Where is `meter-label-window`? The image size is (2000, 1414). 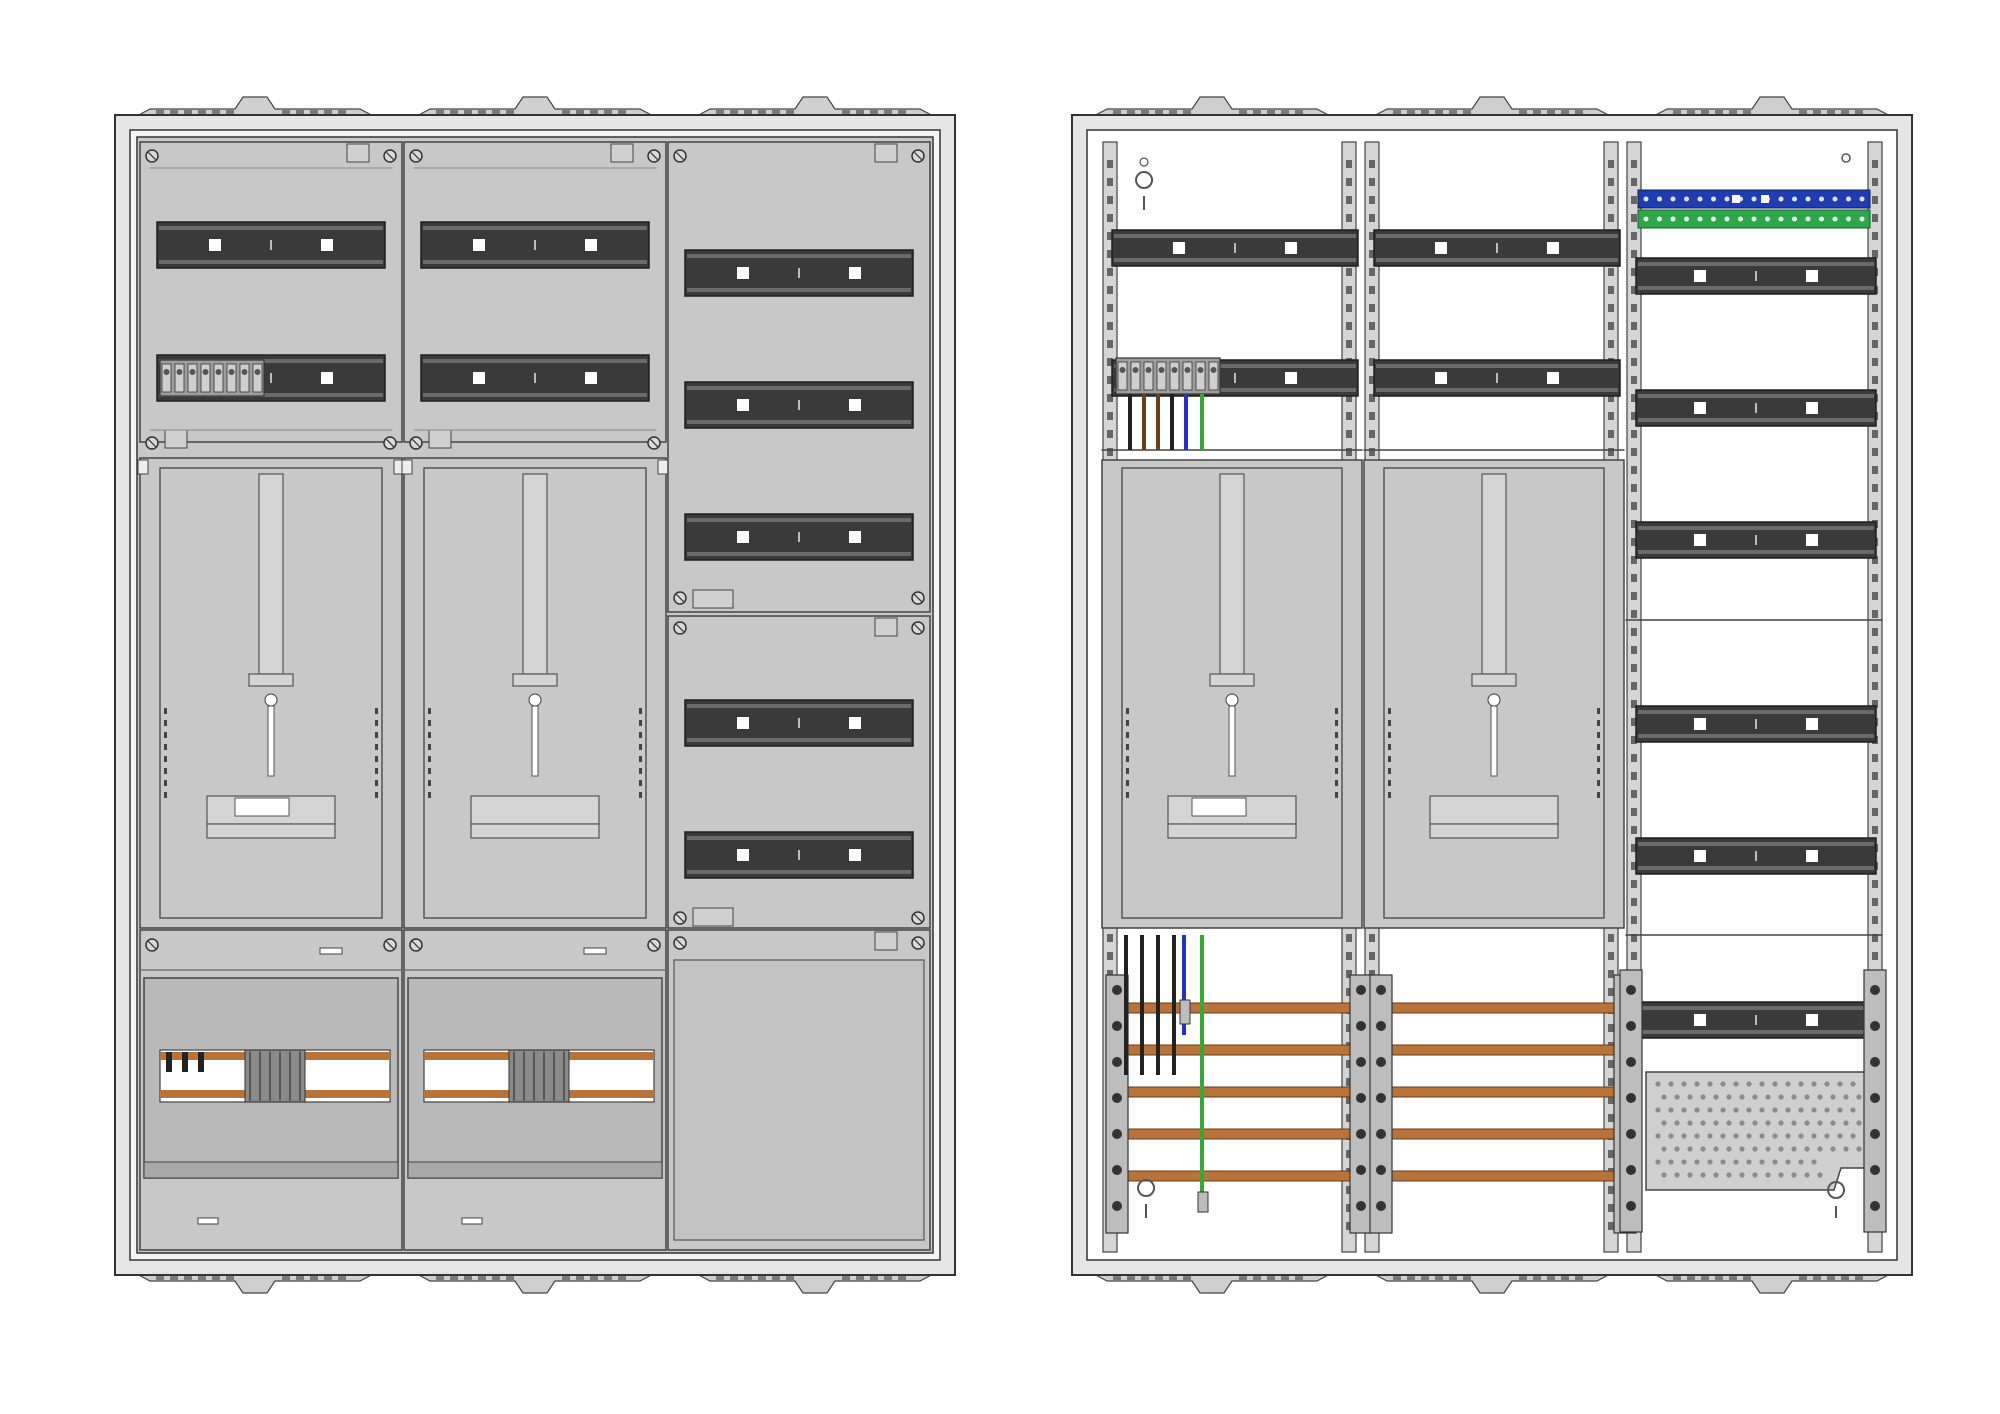
meter-label-window is located at coordinates (1219, 807).